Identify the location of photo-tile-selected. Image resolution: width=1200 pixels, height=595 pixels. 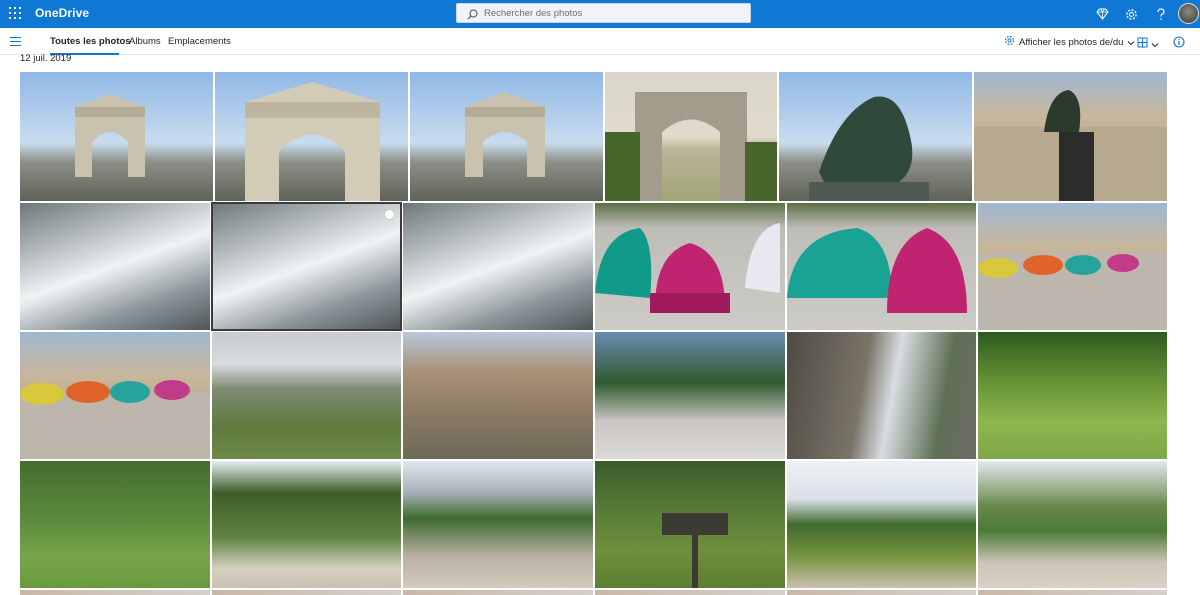
(306, 266).